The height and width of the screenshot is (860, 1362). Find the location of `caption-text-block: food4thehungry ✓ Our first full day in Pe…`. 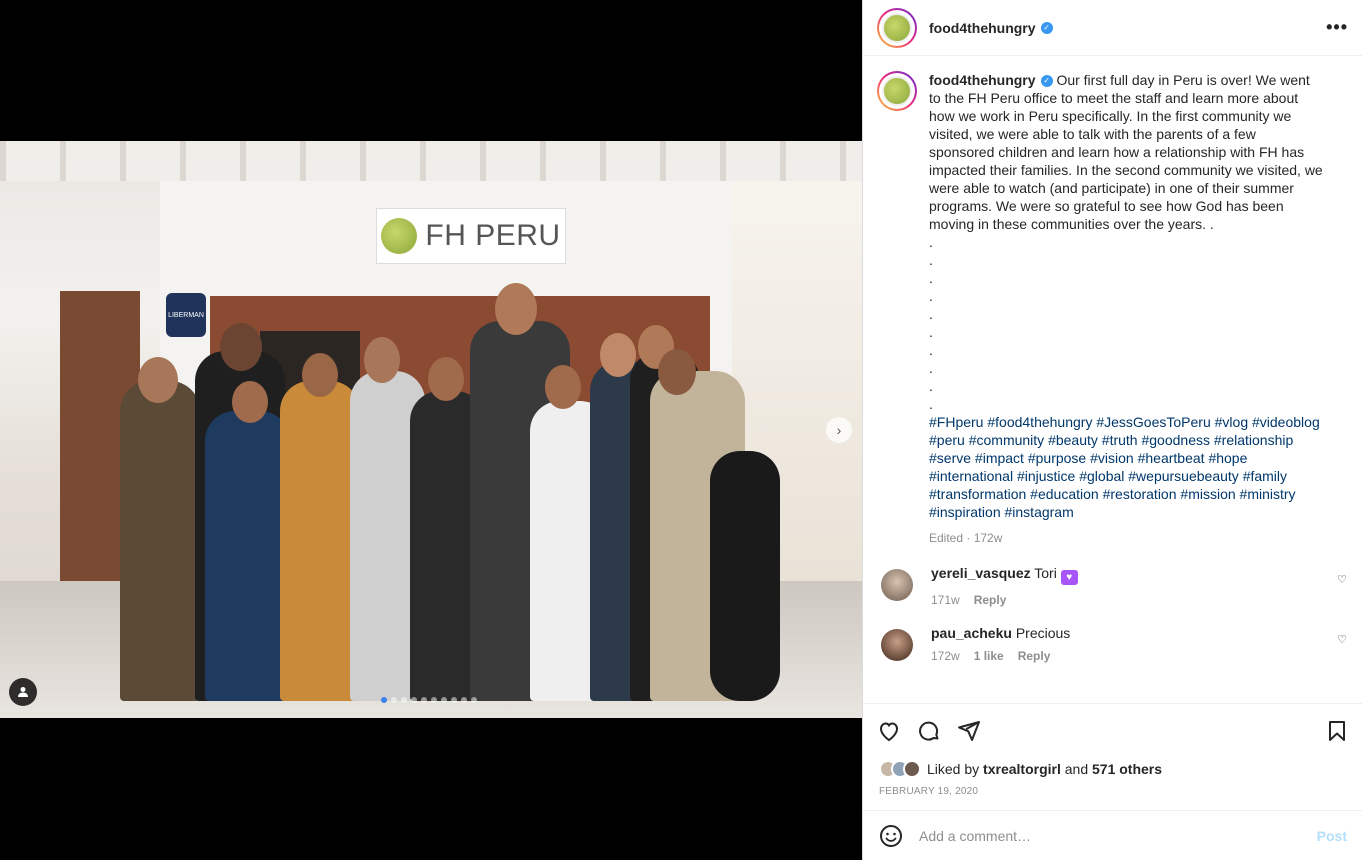

caption-text-block: food4thehungry ✓ Our first full day in Pe… is located at coordinates (1126, 152).